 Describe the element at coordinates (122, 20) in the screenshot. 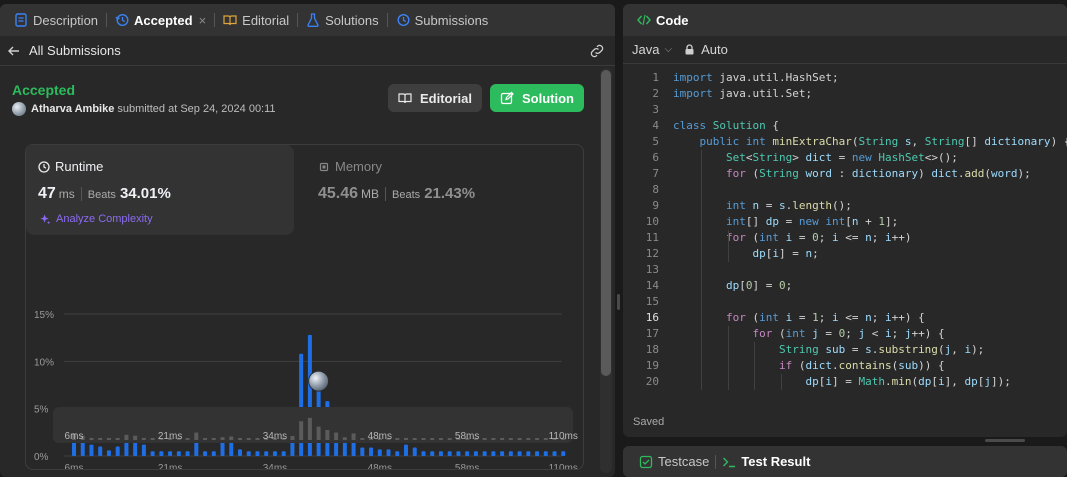

I see `history-icon` at that location.